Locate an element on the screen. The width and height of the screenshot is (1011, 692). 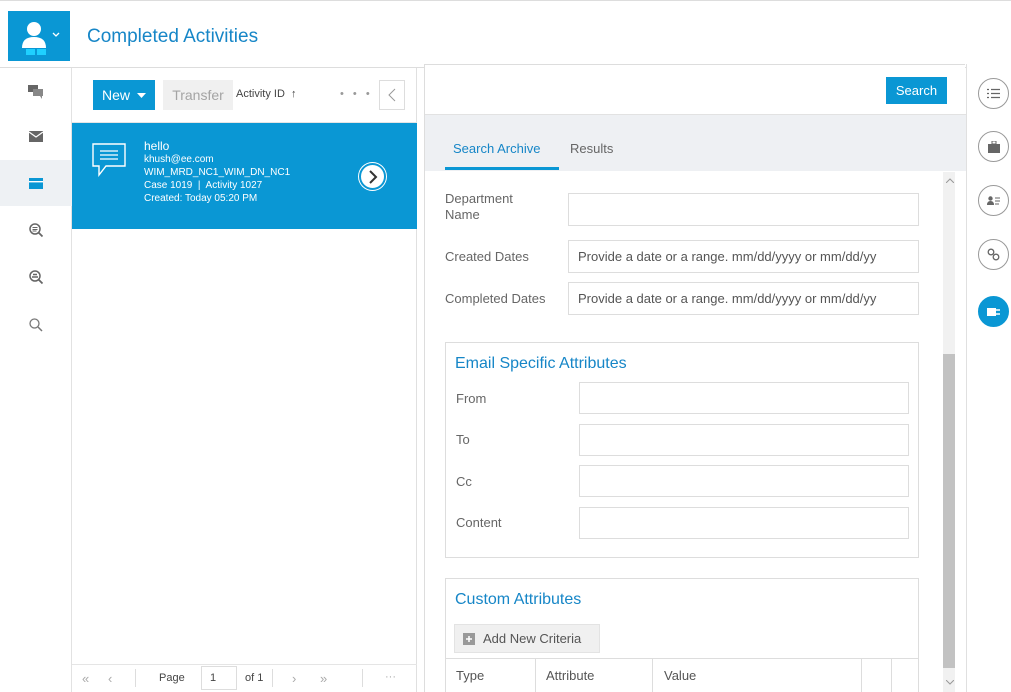
caret-down-icon is located at coordinates (141, 95).